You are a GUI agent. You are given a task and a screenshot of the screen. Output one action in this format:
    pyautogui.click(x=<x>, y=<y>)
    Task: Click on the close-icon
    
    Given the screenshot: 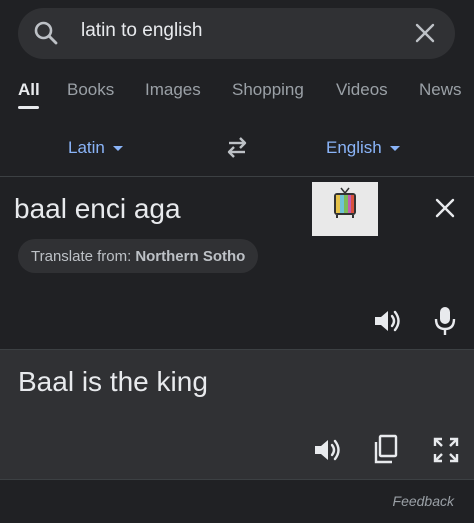 What is the action you would take?
    pyautogui.click(x=425, y=33)
    